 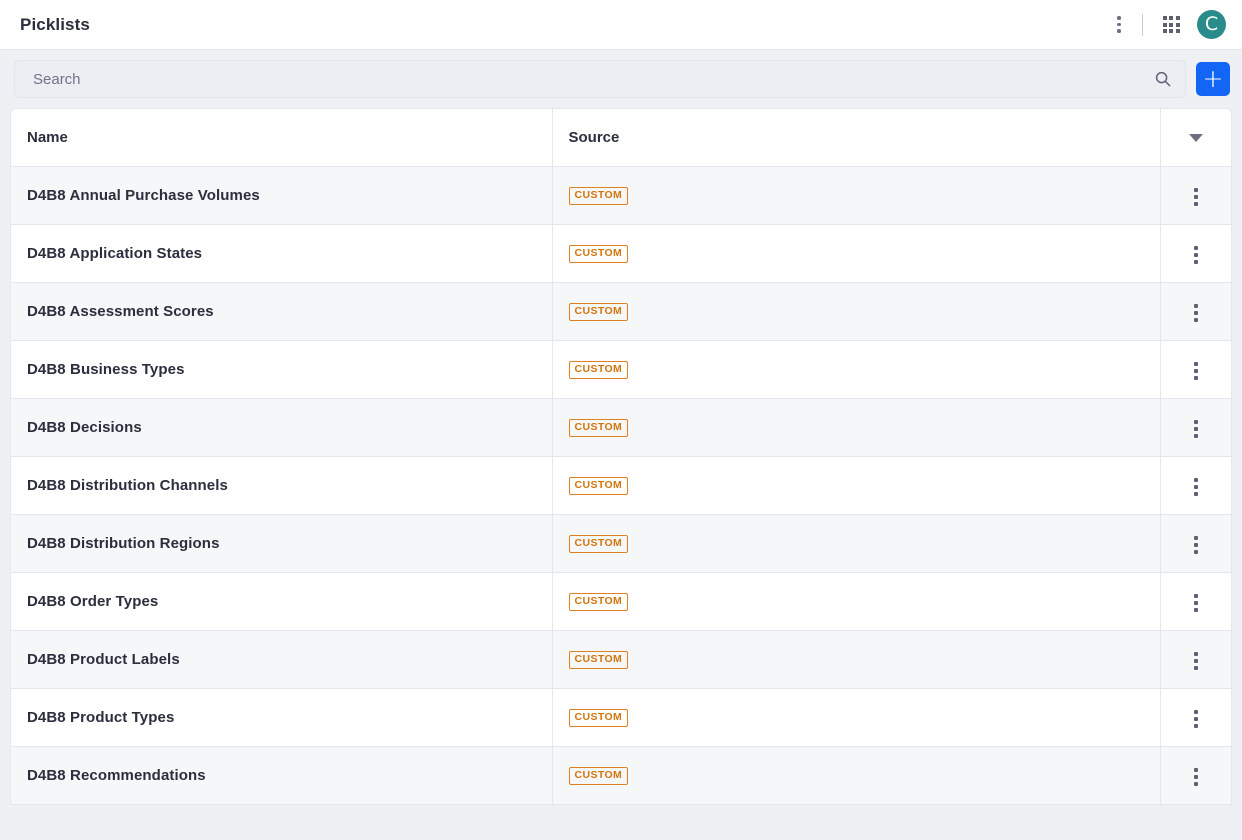 I want to click on column-header-actions, so click(x=1195, y=138).